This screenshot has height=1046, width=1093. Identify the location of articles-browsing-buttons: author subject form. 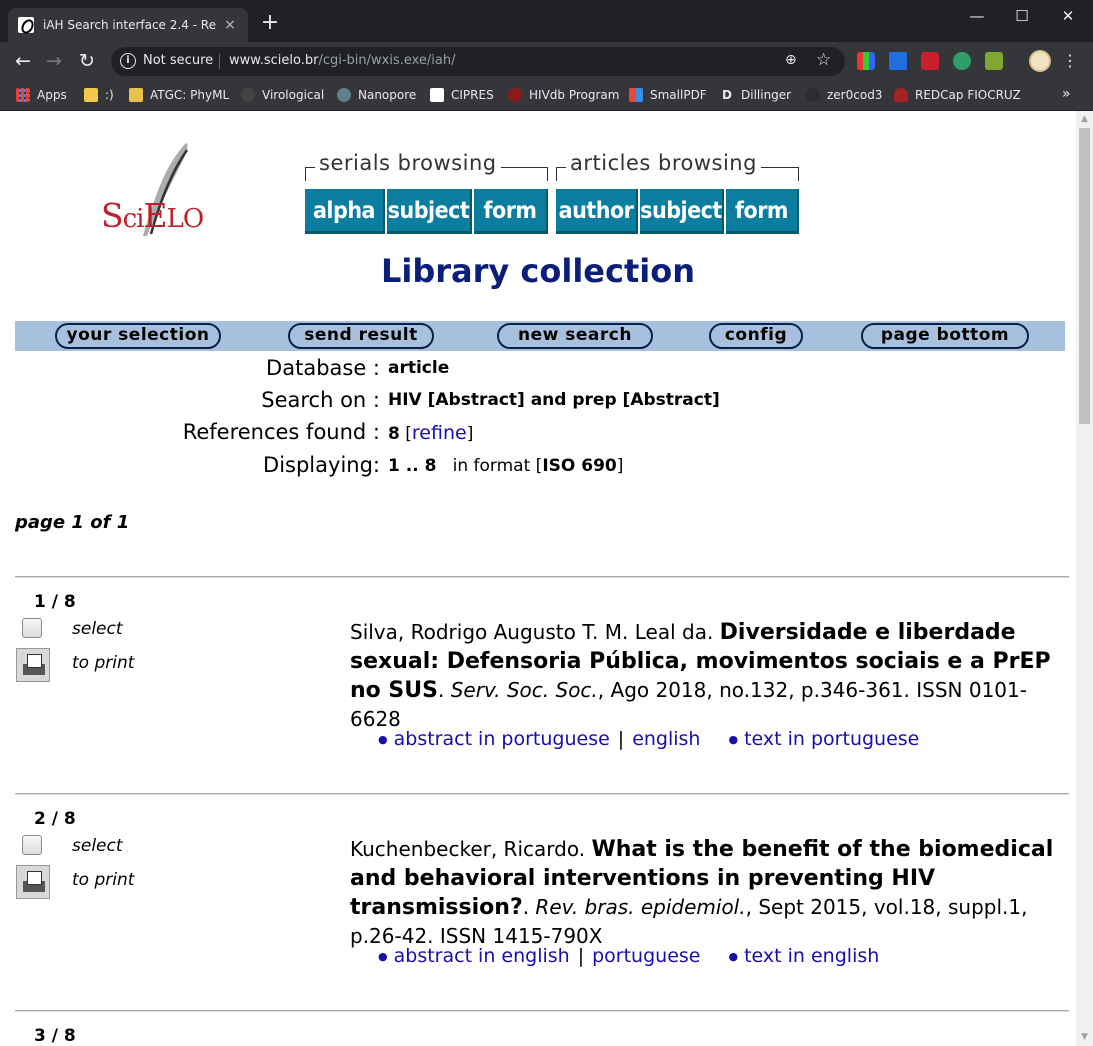
(677, 211).